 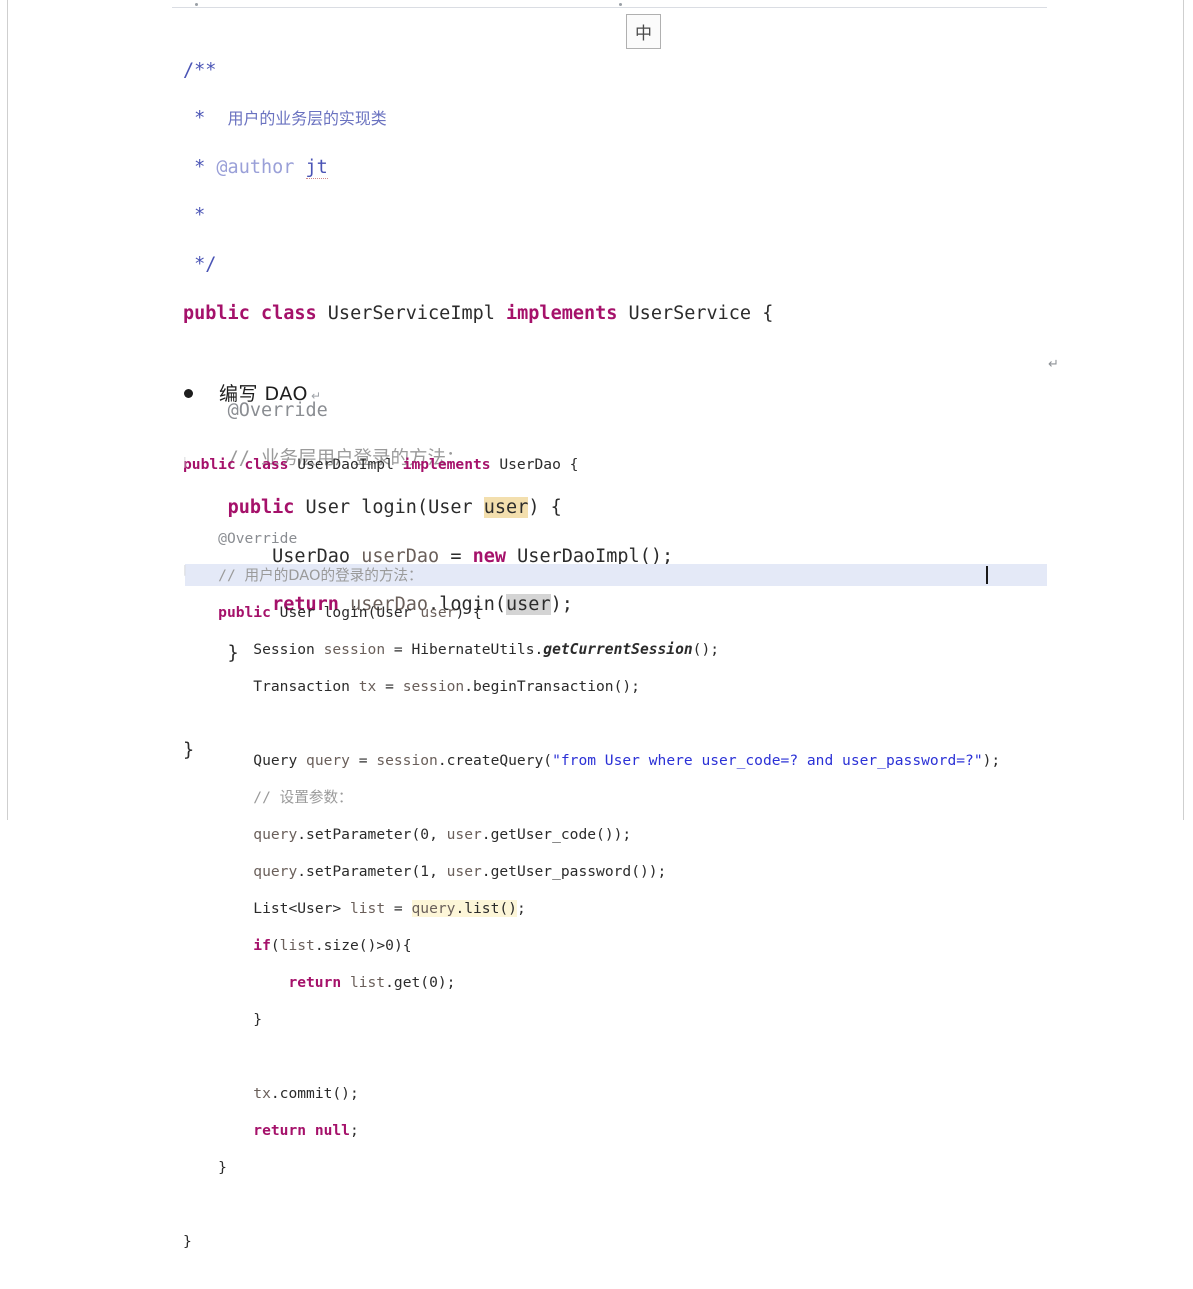 What do you see at coordinates (1183, 410) in the screenshot?
I see `page-right-border` at bounding box center [1183, 410].